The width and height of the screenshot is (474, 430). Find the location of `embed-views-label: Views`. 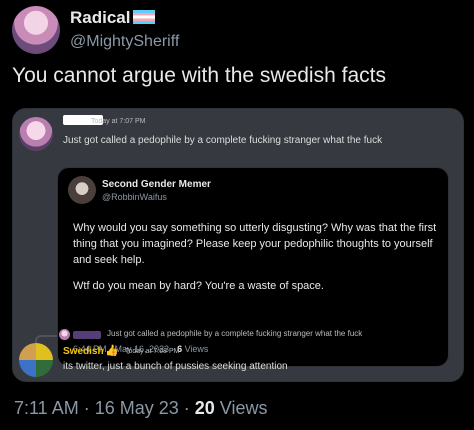

embed-views-label: Views is located at coordinates (195, 349).